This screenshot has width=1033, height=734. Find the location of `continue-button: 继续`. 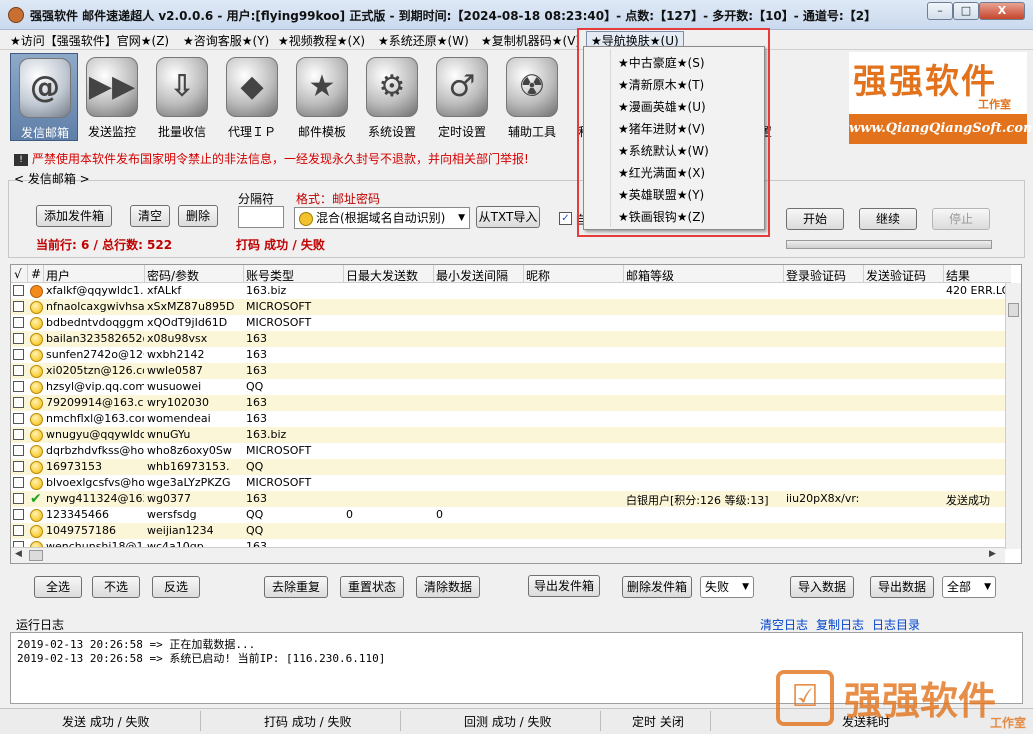

continue-button: 继续 is located at coordinates (888, 219).